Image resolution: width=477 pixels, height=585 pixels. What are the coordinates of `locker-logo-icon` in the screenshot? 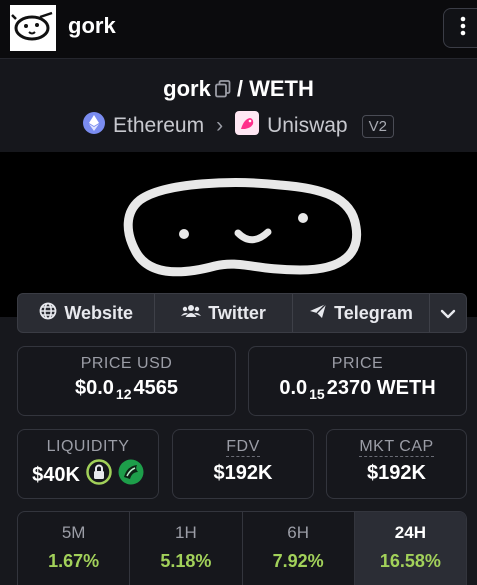 It's located at (131, 475).